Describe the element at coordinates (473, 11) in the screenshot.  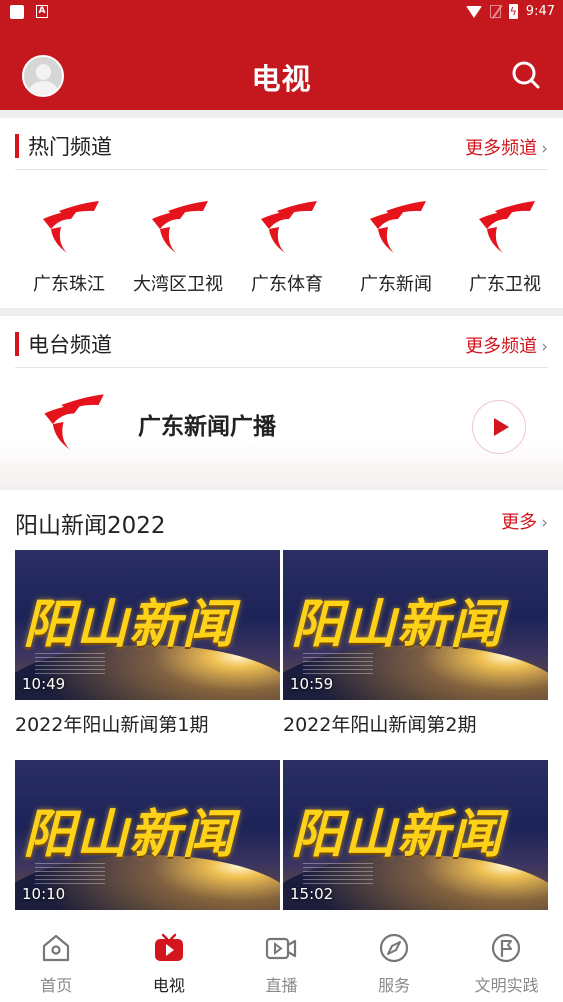
I see `wifi-icon` at that location.